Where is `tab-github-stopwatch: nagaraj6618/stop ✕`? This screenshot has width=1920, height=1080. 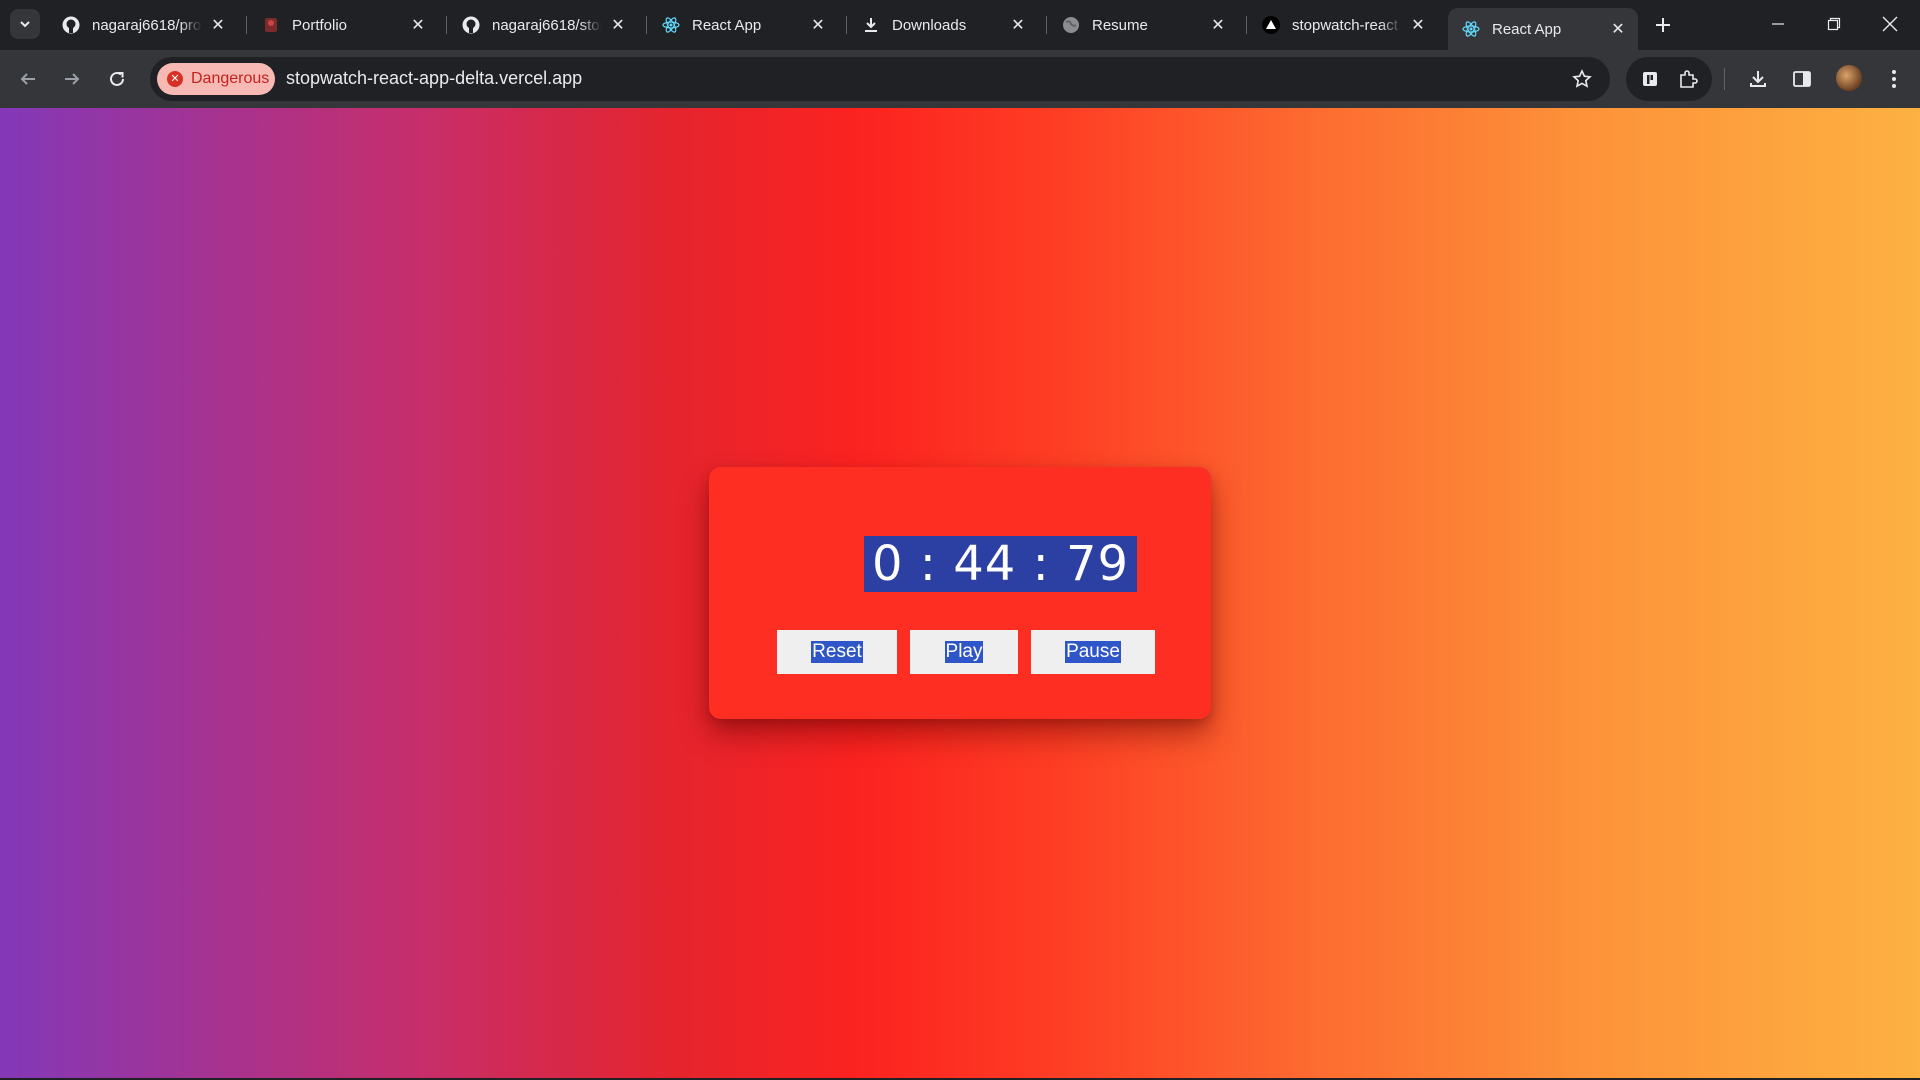
tab-github-stopwatch: nagaraj6618/stop ✕ is located at coordinates (543, 25).